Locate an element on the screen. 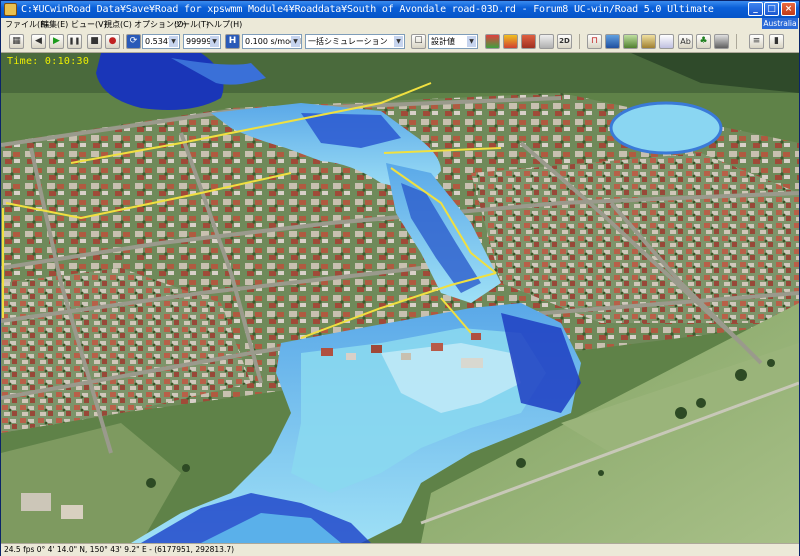 The height and width of the screenshot is (556, 800). traffic-icon is located at coordinates (492, 41).